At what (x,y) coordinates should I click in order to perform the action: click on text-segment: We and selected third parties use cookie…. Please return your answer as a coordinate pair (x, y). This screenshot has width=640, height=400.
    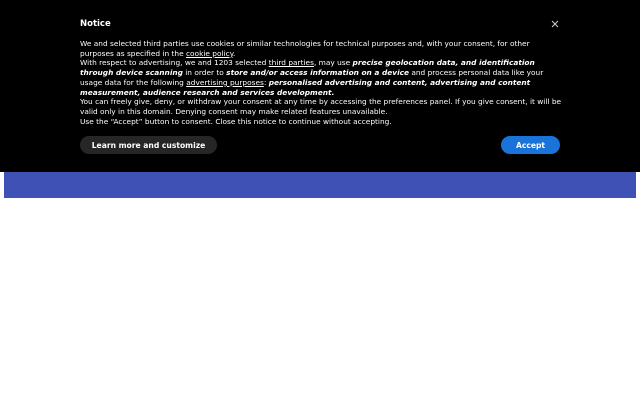
    Looking at the image, I should click on (305, 48).